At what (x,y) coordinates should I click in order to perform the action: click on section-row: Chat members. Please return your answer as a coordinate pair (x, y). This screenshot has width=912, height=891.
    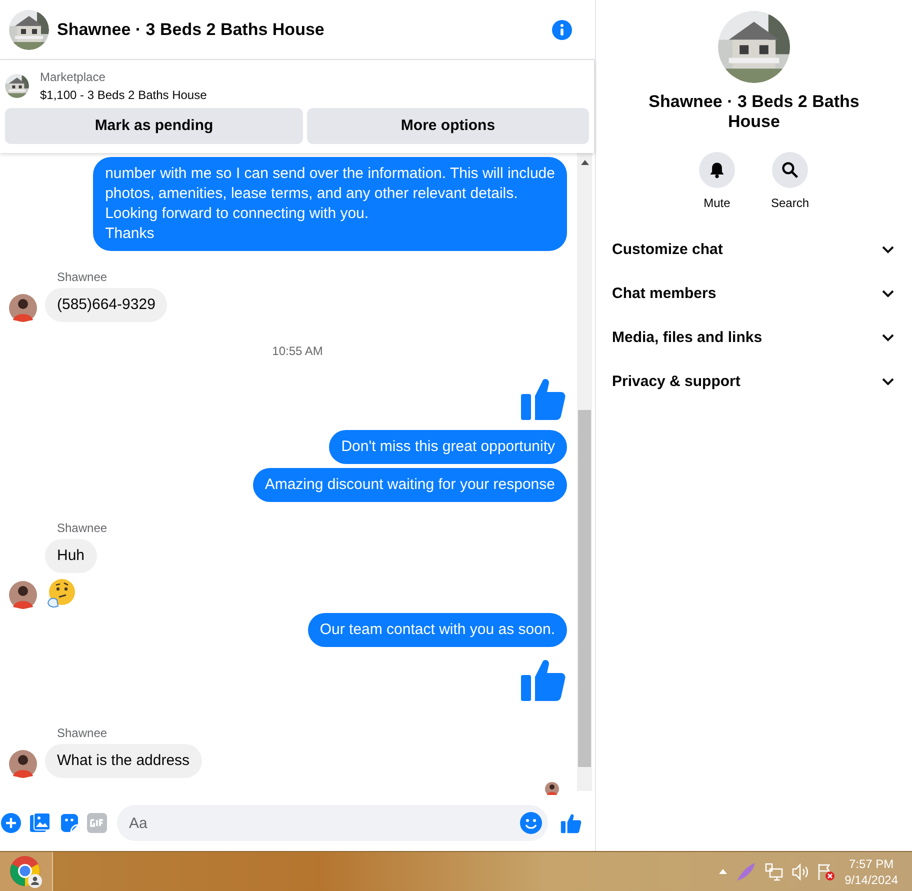
    Looking at the image, I should click on (754, 294).